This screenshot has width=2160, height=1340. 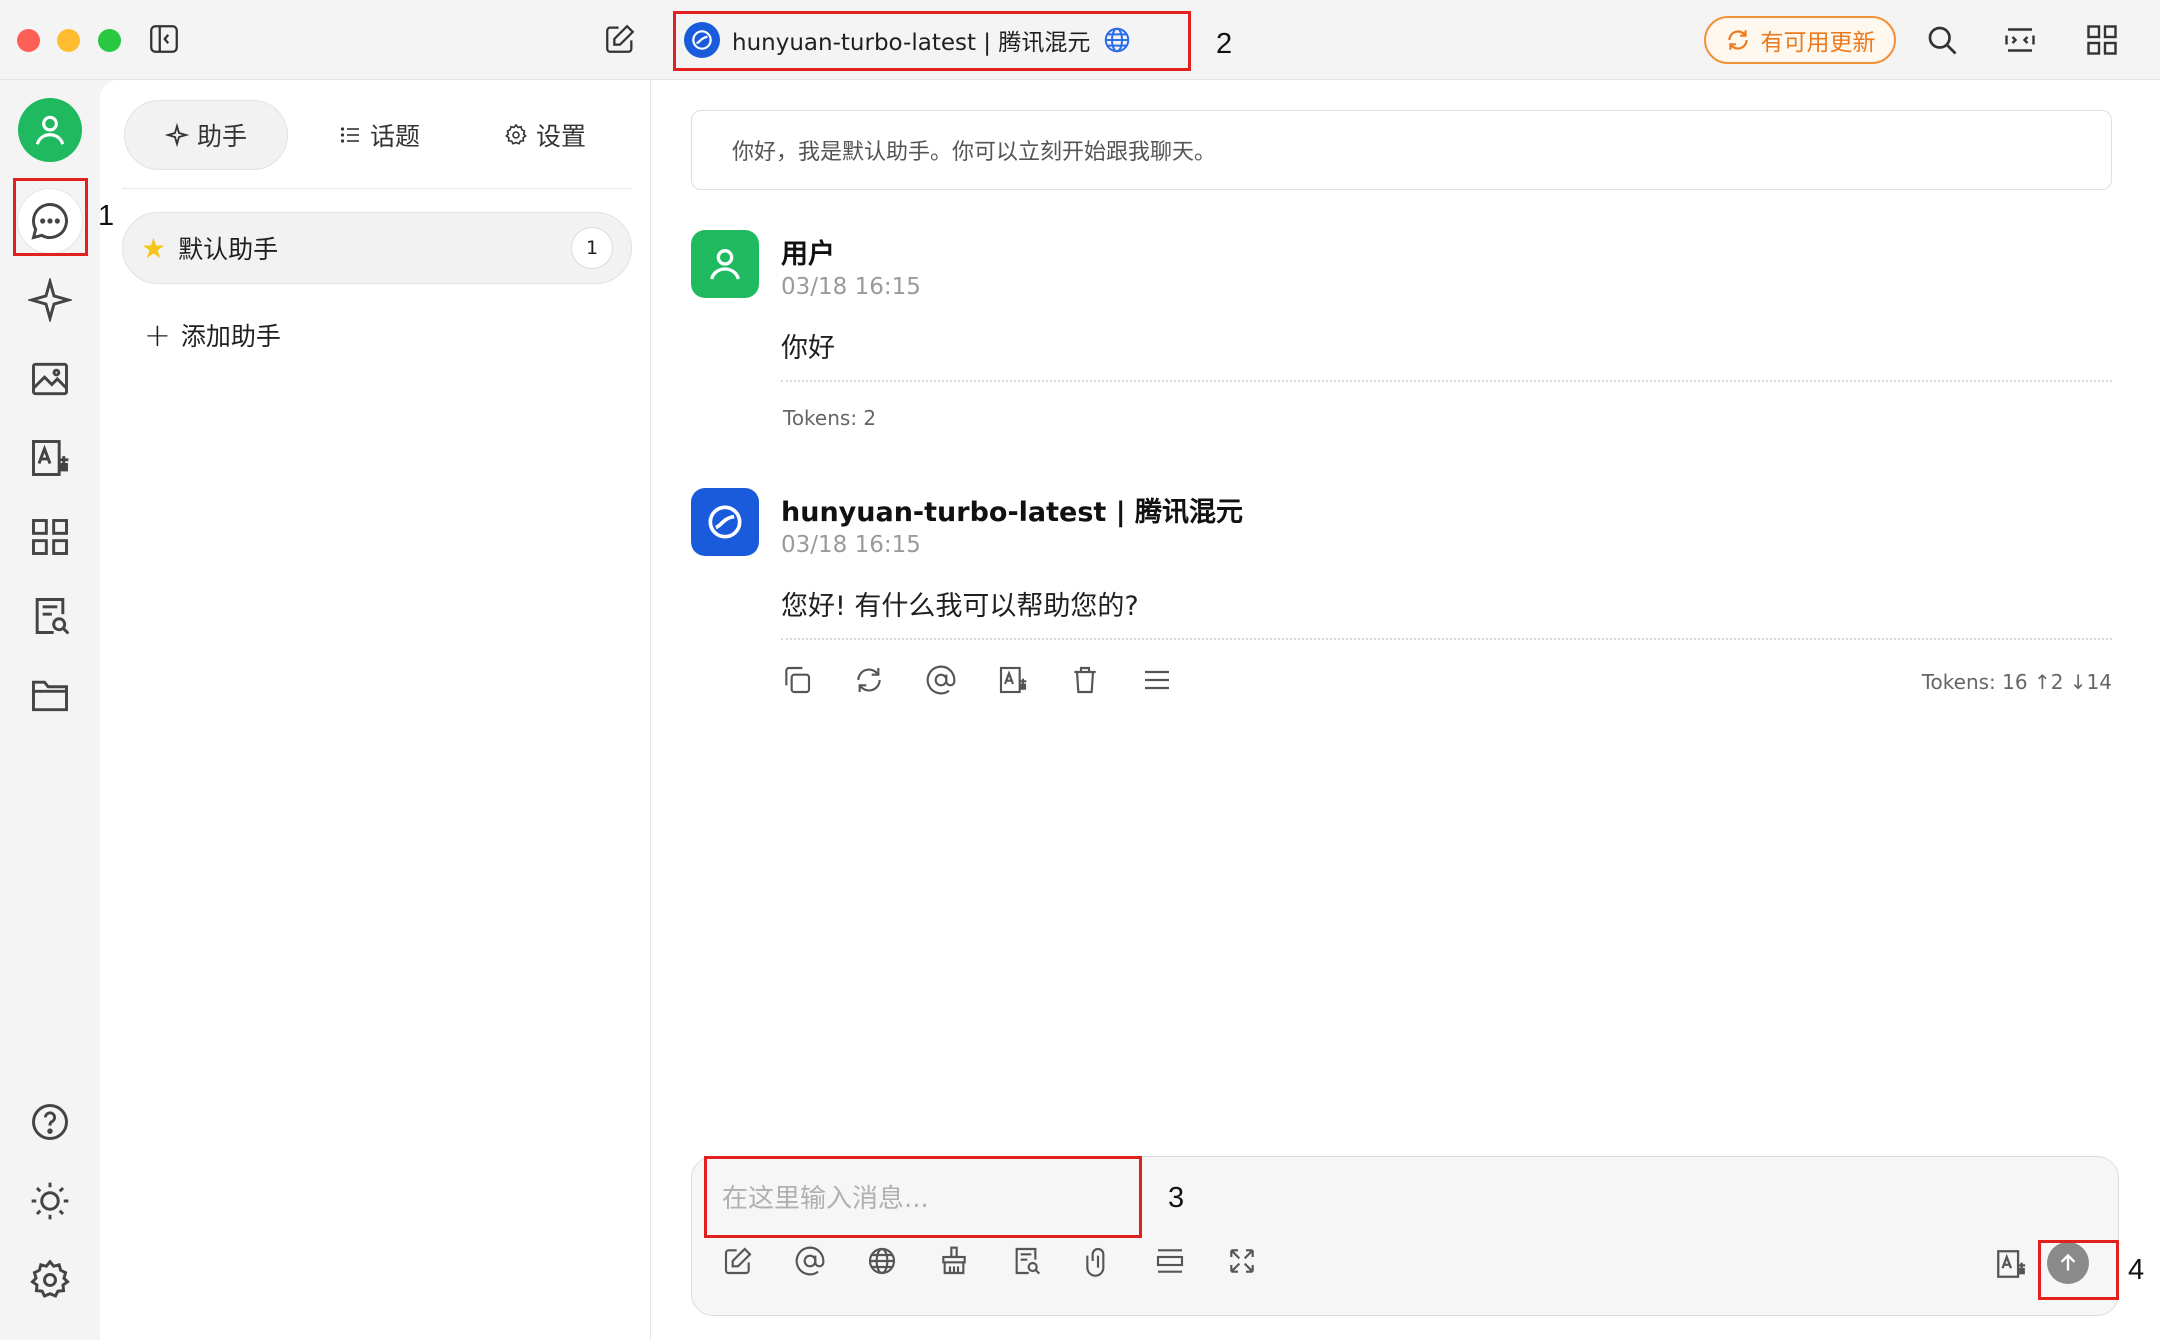 What do you see at coordinates (738, 1261) in the screenshot?
I see `new-topic-icon` at bounding box center [738, 1261].